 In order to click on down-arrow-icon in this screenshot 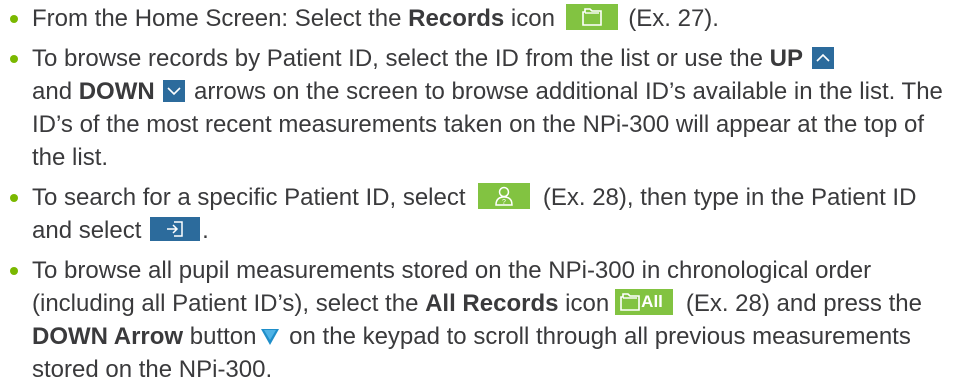, I will do `click(174, 91)`.